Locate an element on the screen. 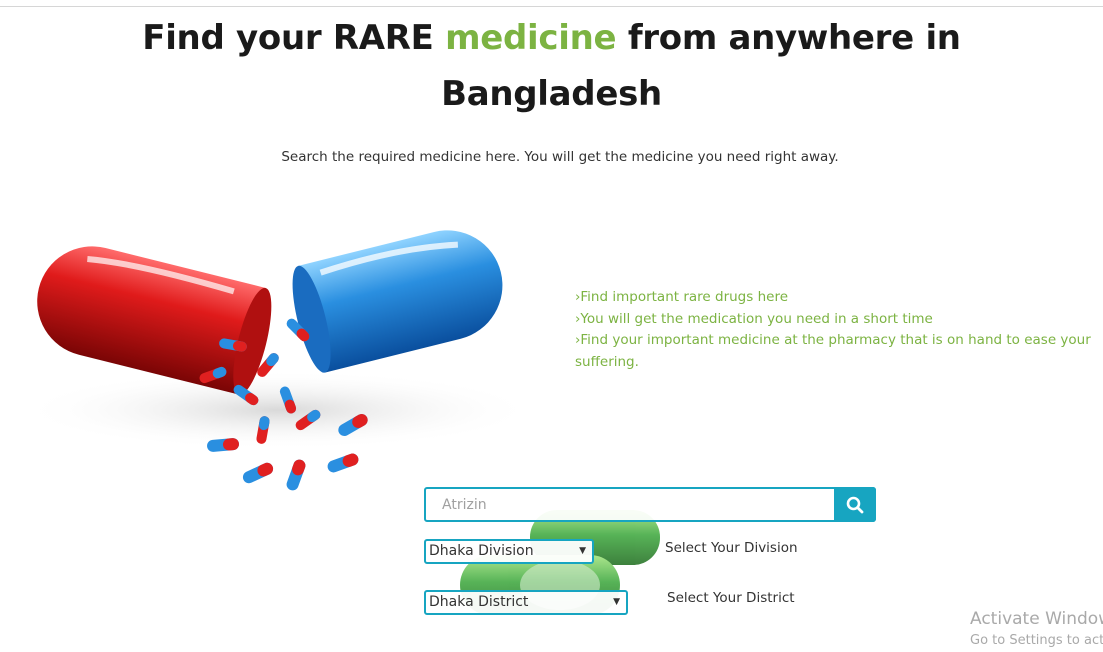 The image size is (1103, 652). division-label: Select Your Division is located at coordinates (731, 548).